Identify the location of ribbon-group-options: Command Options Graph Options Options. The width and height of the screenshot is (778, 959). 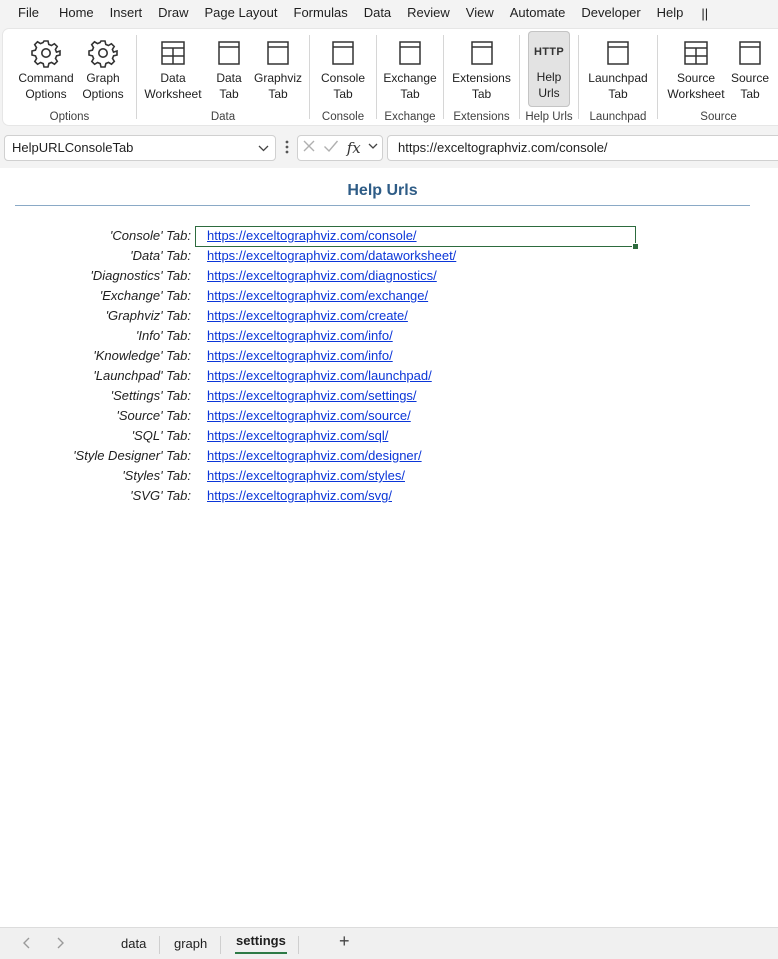
(69, 77).